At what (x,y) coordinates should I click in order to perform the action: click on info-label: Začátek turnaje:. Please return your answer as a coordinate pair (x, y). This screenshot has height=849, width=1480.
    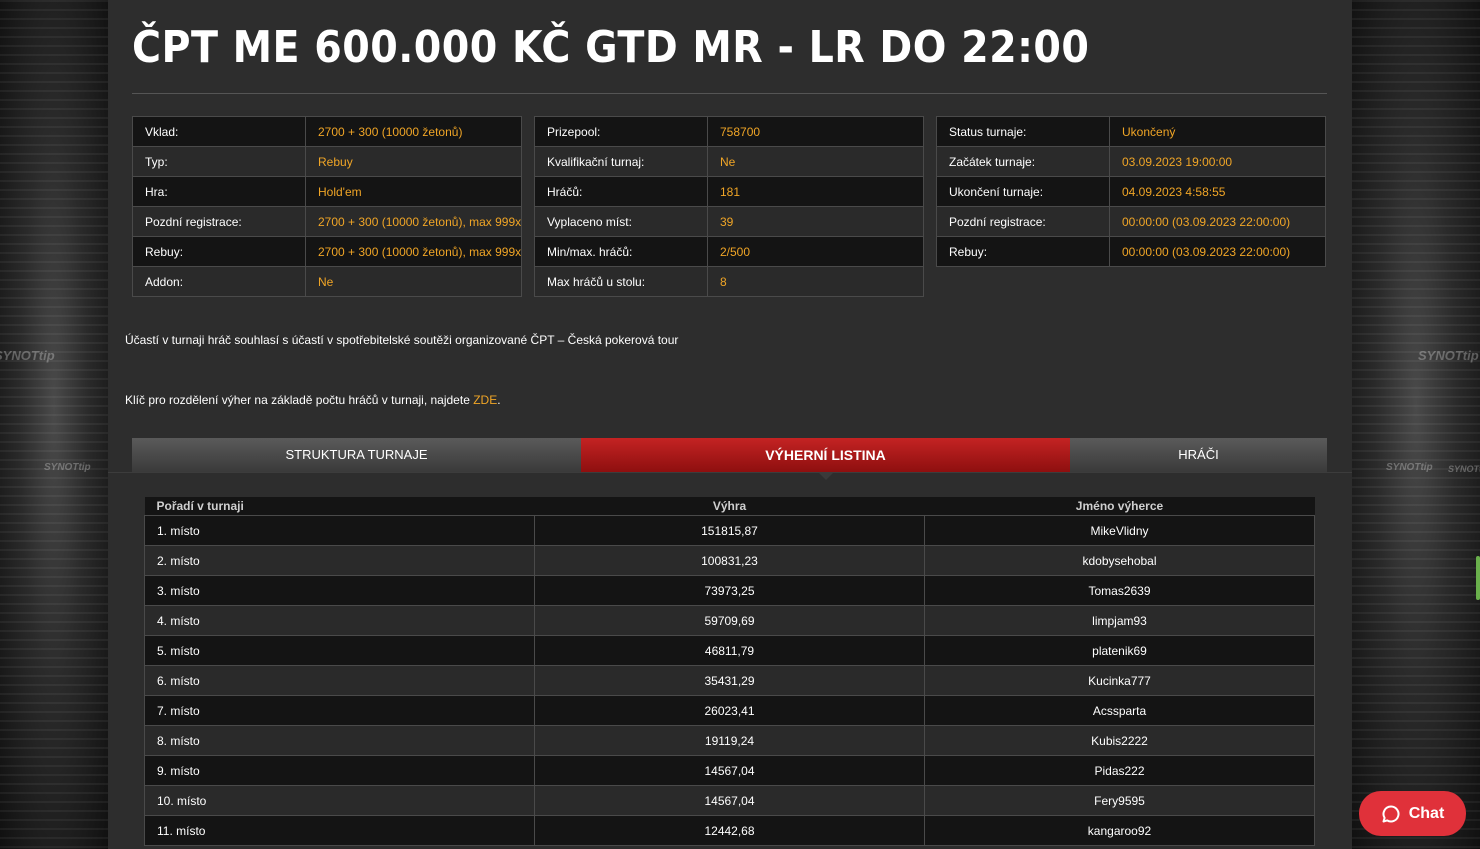
    Looking at the image, I should click on (1023, 161).